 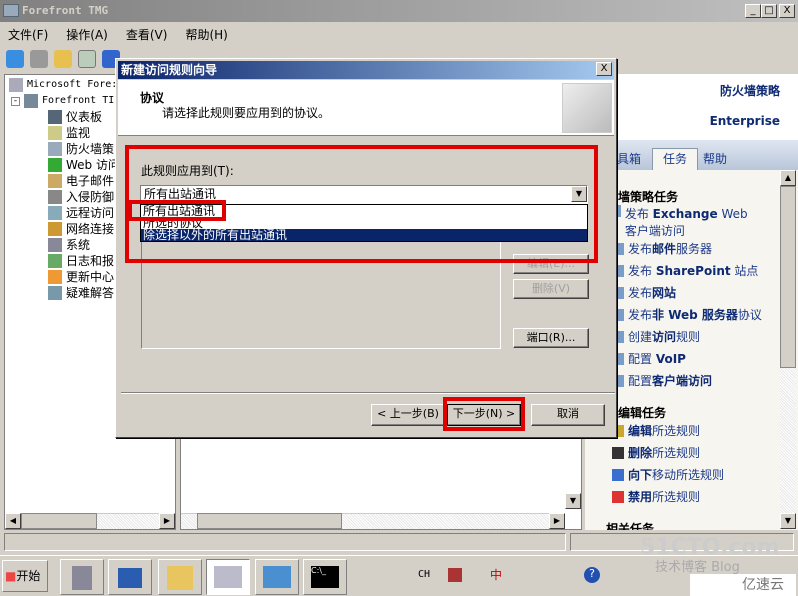 I want to click on tree-item: Web 访问, so click(x=84, y=165).